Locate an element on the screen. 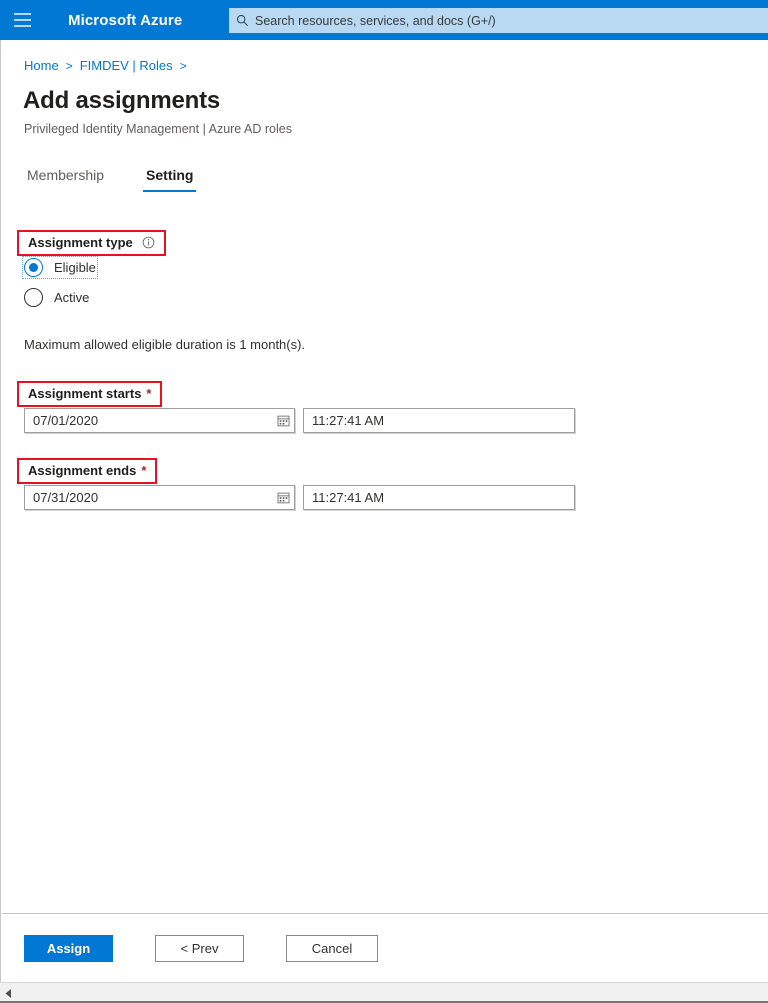 The image size is (768, 1003). assignment-starts-date-input: 07/01/2020 is located at coordinates (159, 420).